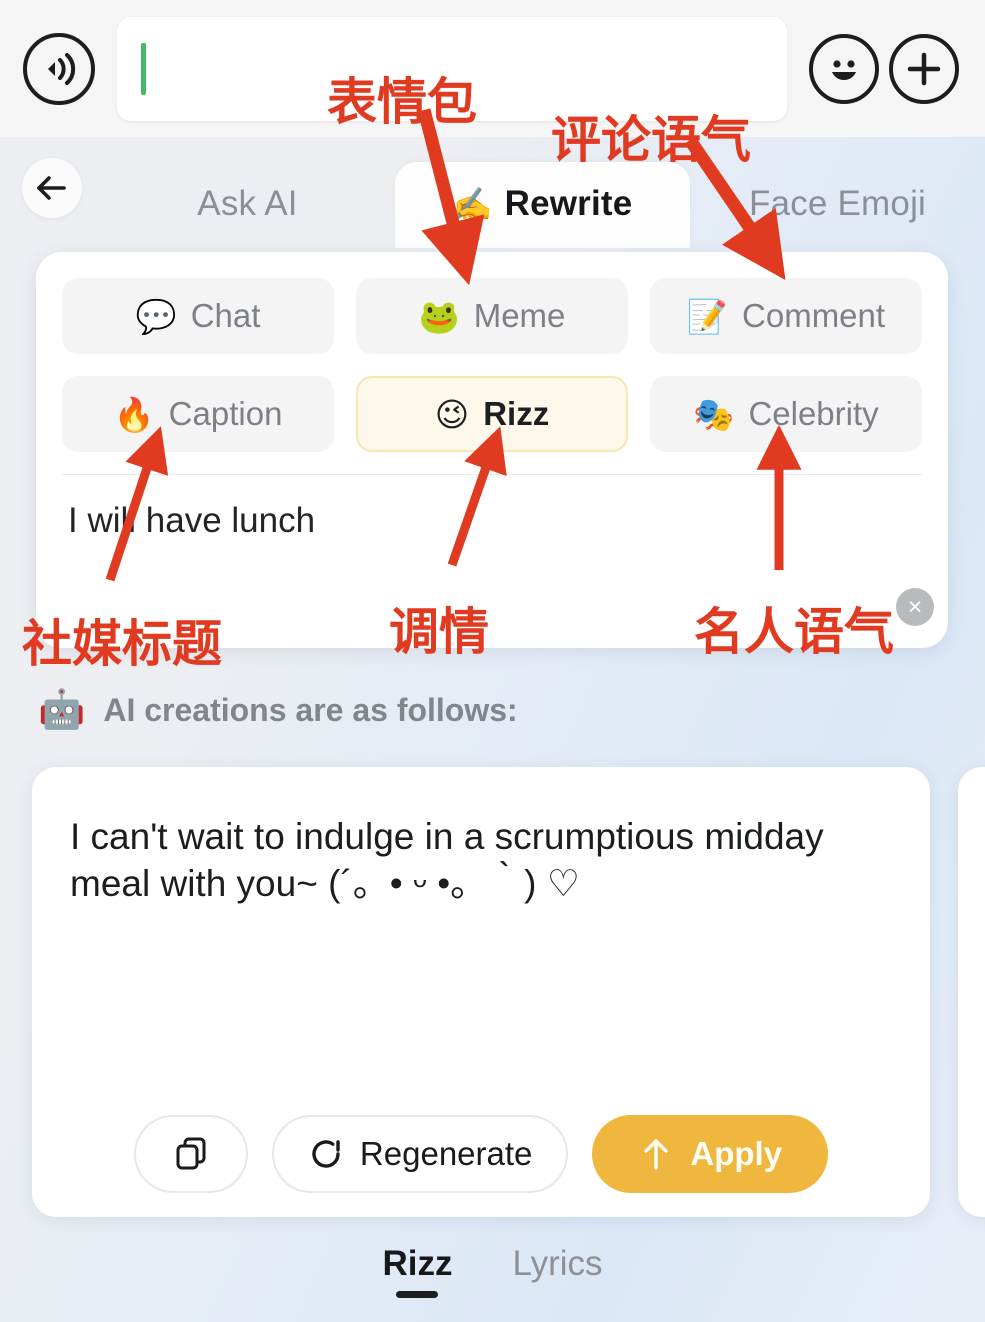 This screenshot has width=985, height=1322. I want to click on voice-wave-icon, so click(59, 68).